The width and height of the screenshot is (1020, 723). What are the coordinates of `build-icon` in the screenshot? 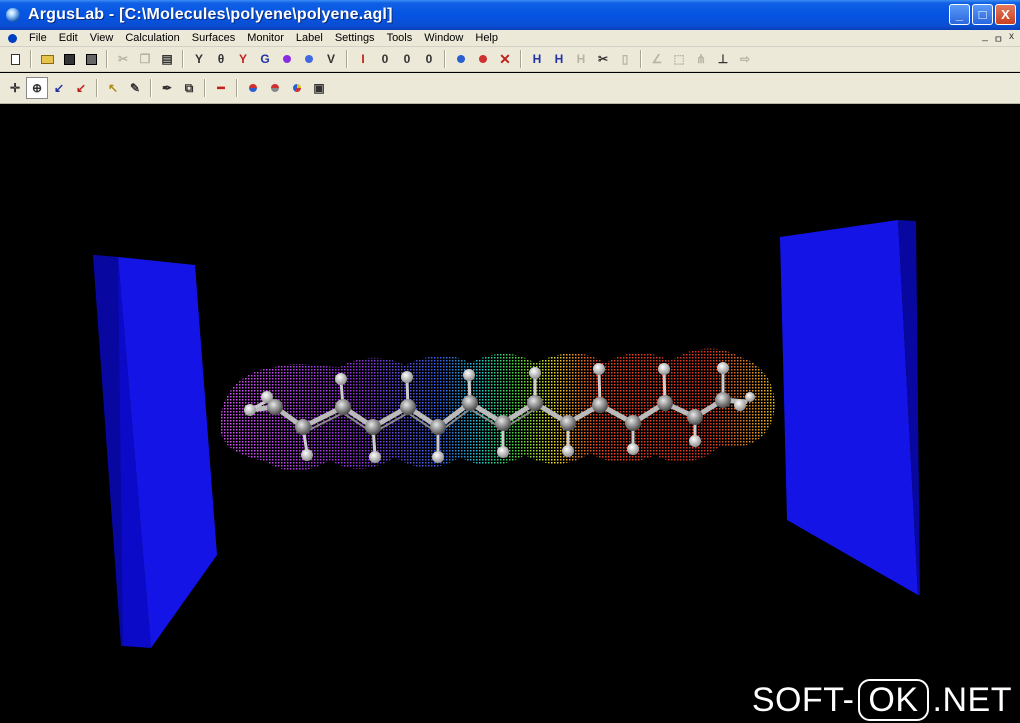 It's located at (287, 59).